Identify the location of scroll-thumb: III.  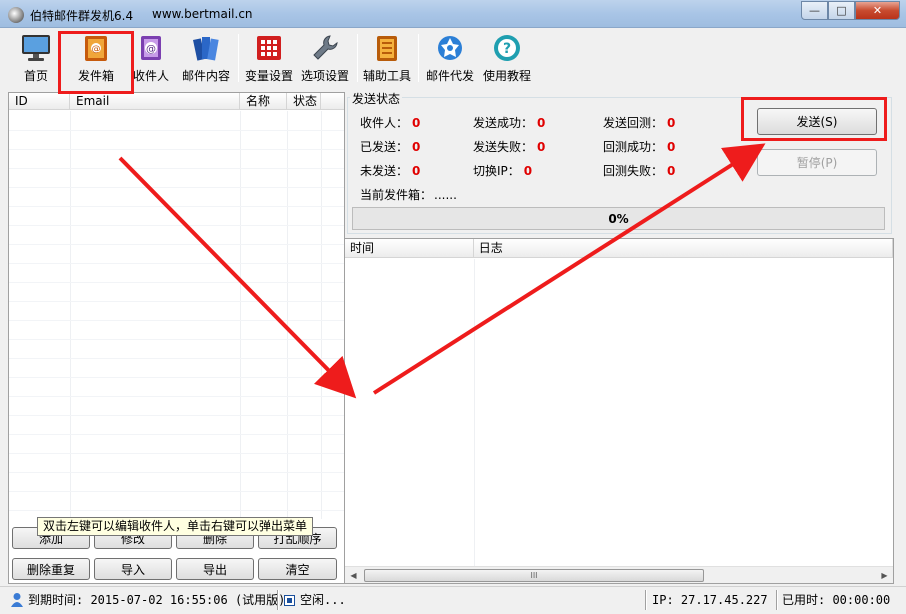
(534, 575).